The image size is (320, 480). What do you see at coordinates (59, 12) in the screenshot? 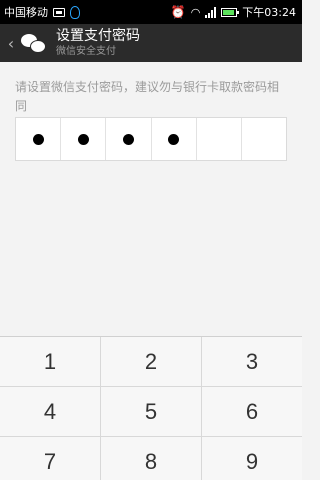
I see `image-icon` at bounding box center [59, 12].